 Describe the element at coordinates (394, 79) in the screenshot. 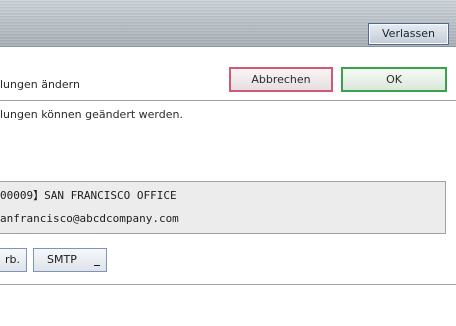

I see `ok-button: OK` at that location.